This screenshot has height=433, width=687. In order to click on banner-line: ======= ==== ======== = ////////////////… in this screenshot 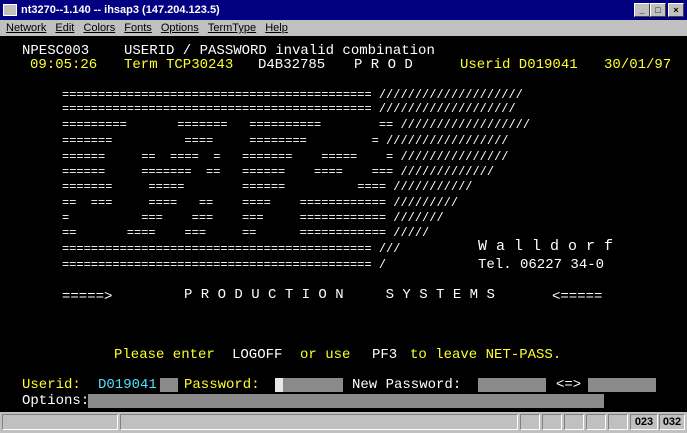, I will do `click(285, 141)`.